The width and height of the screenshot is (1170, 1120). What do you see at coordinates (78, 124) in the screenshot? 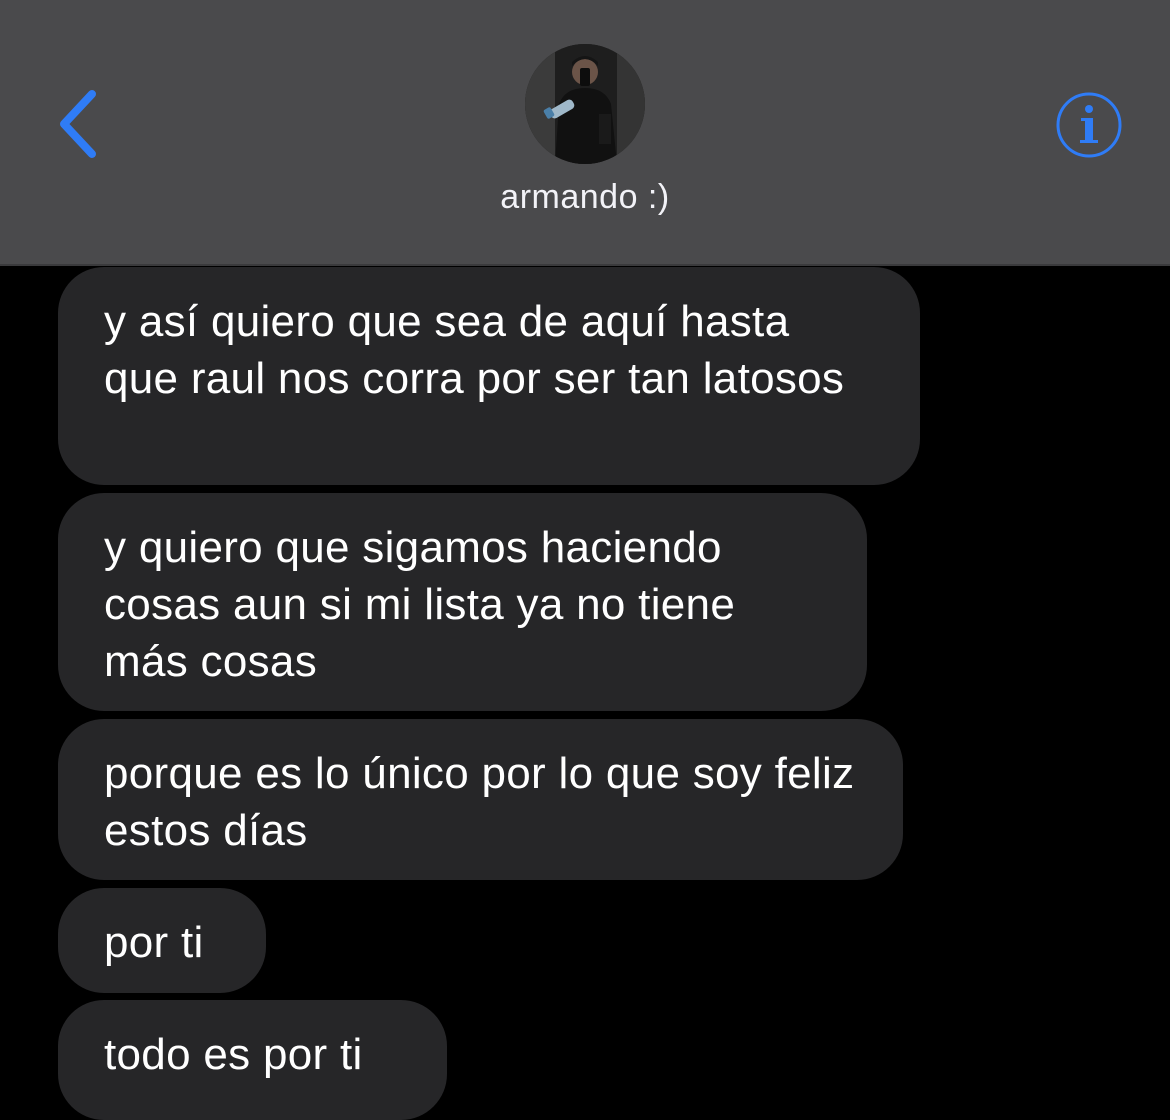
I see `chevron-left-icon` at bounding box center [78, 124].